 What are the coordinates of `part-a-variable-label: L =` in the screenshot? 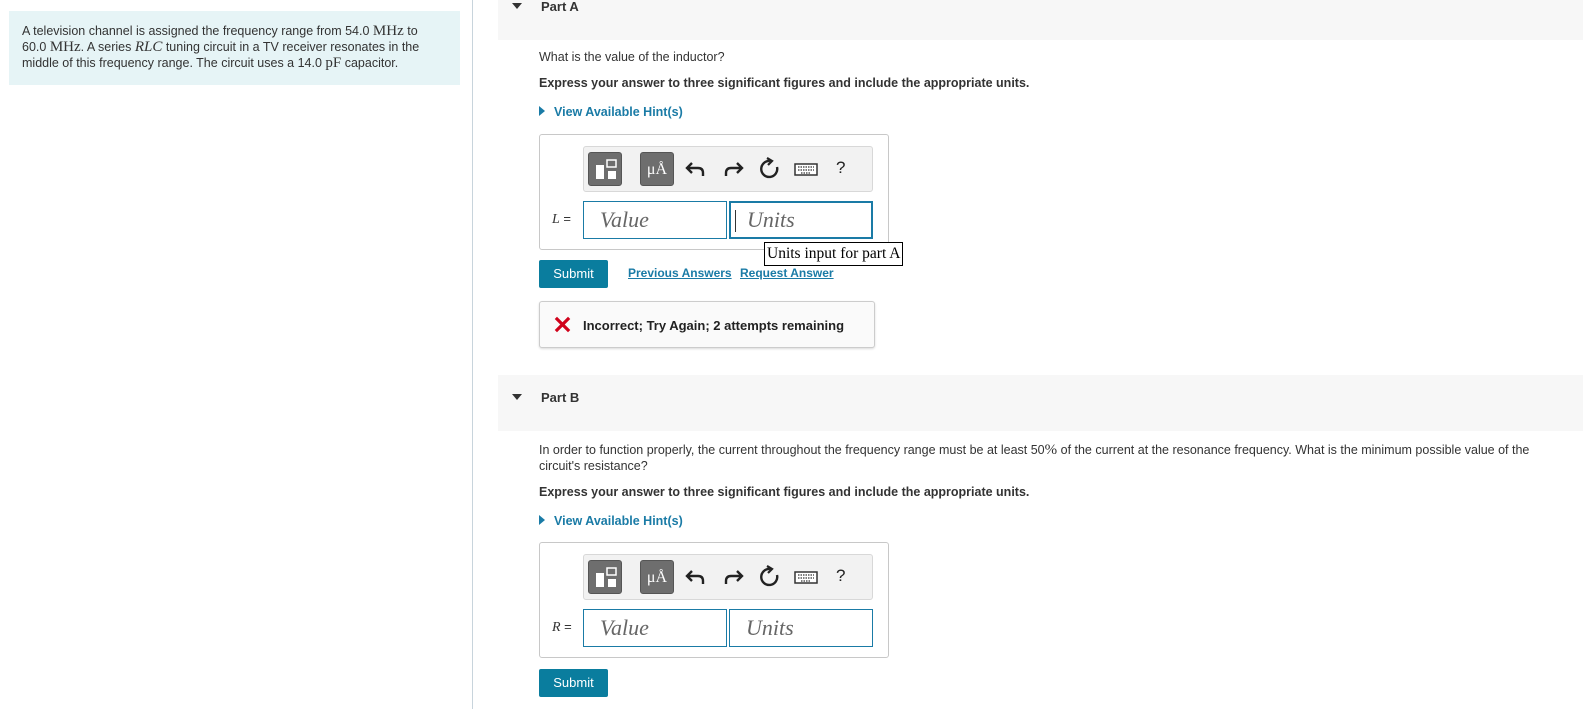 It's located at (562, 219).